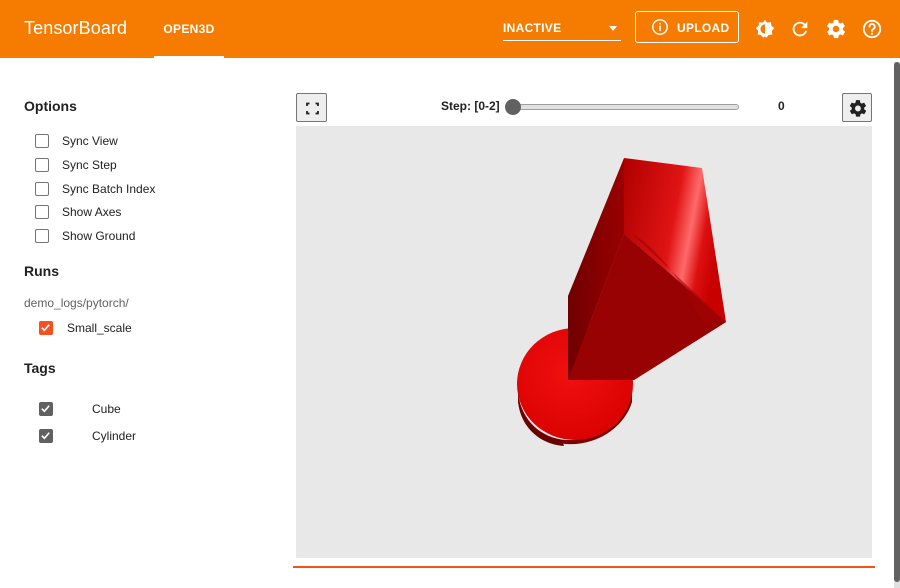  What do you see at coordinates (99, 328) in the screenshot?
I see `small-scale-label: Small_scale` at bounding box center [99, 328].